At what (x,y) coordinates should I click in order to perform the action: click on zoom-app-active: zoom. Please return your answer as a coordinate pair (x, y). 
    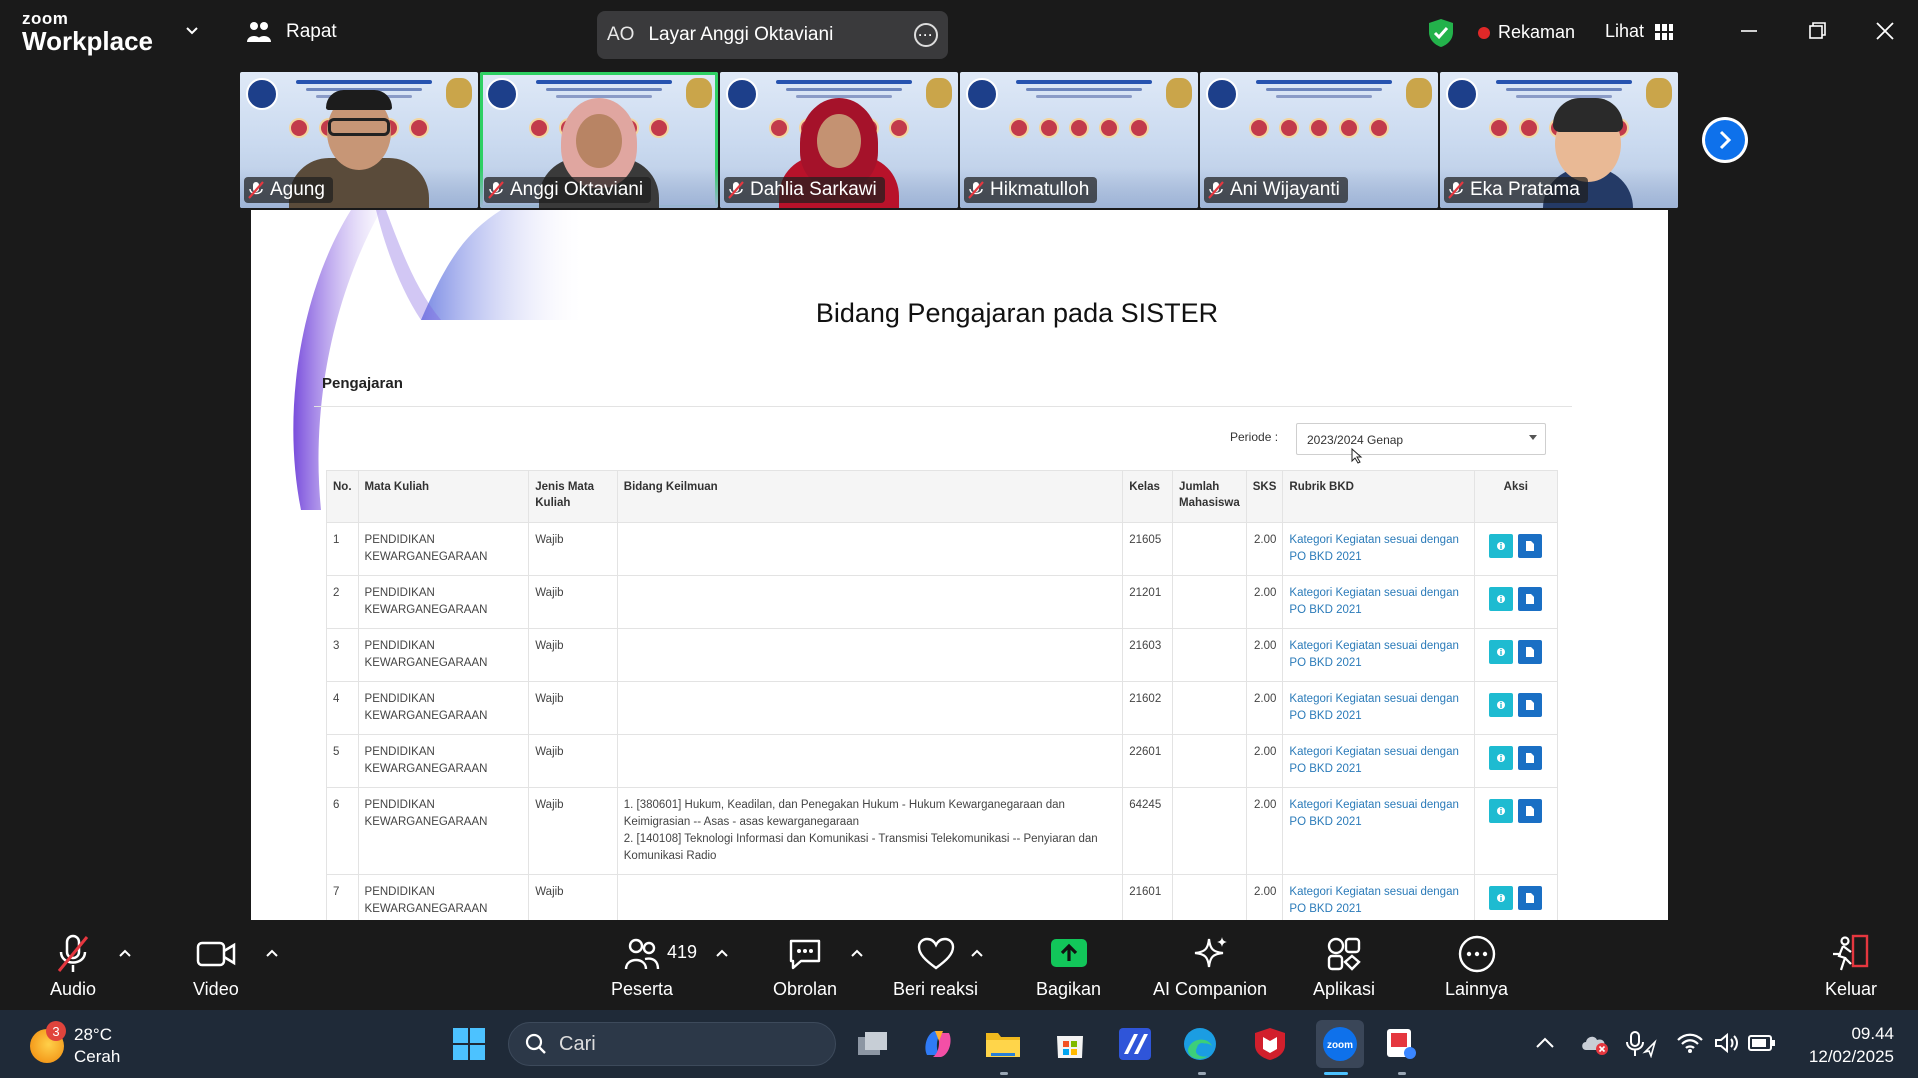
    Looking at the image, I should click on (1340, 1044).